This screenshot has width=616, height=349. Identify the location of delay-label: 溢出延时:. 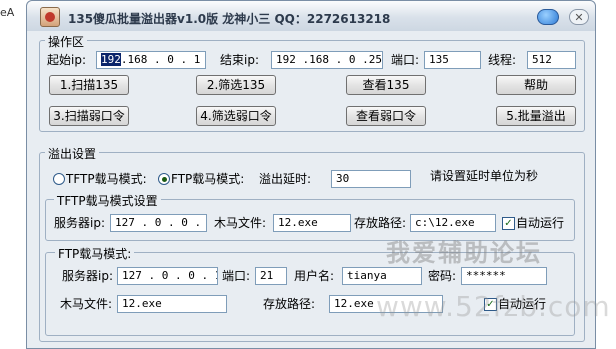
(285, 179).